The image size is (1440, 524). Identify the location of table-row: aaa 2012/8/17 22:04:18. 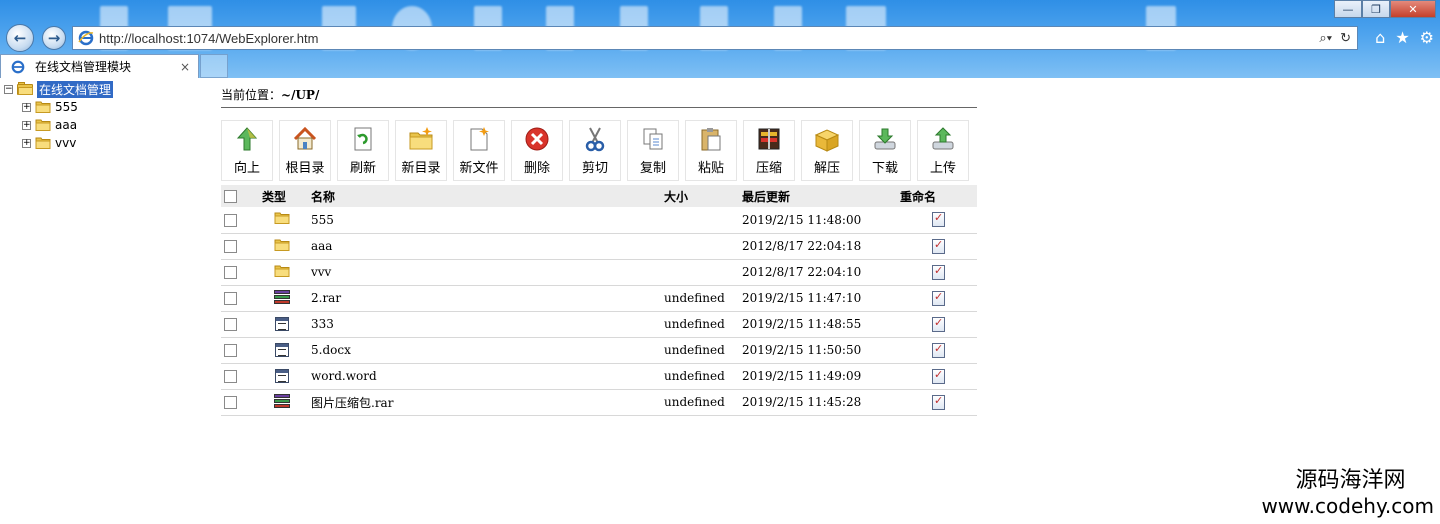
(599, 246).